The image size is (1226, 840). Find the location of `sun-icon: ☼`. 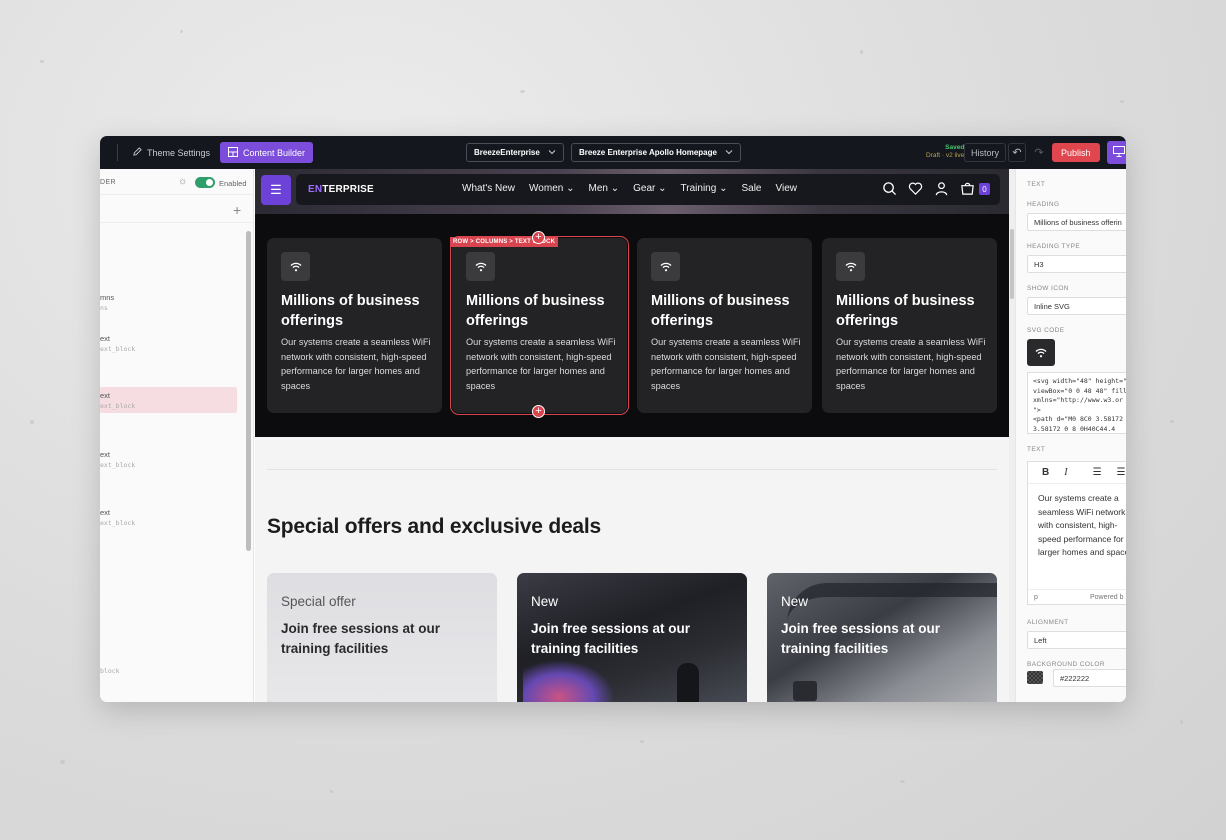

sun-icon: ☼ is located at coordinates (183, 181).